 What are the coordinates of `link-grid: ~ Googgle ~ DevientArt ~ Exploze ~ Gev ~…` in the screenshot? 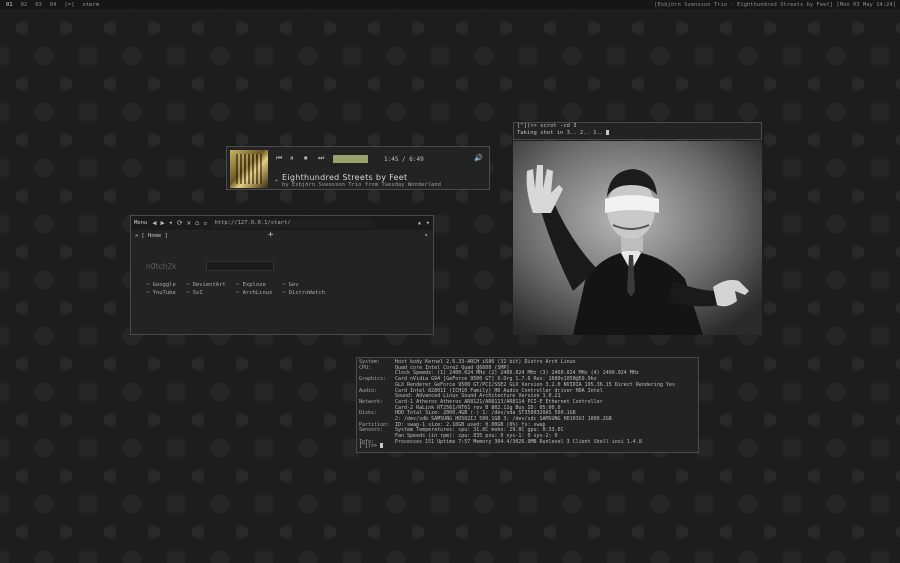 It's located at (239, 289).